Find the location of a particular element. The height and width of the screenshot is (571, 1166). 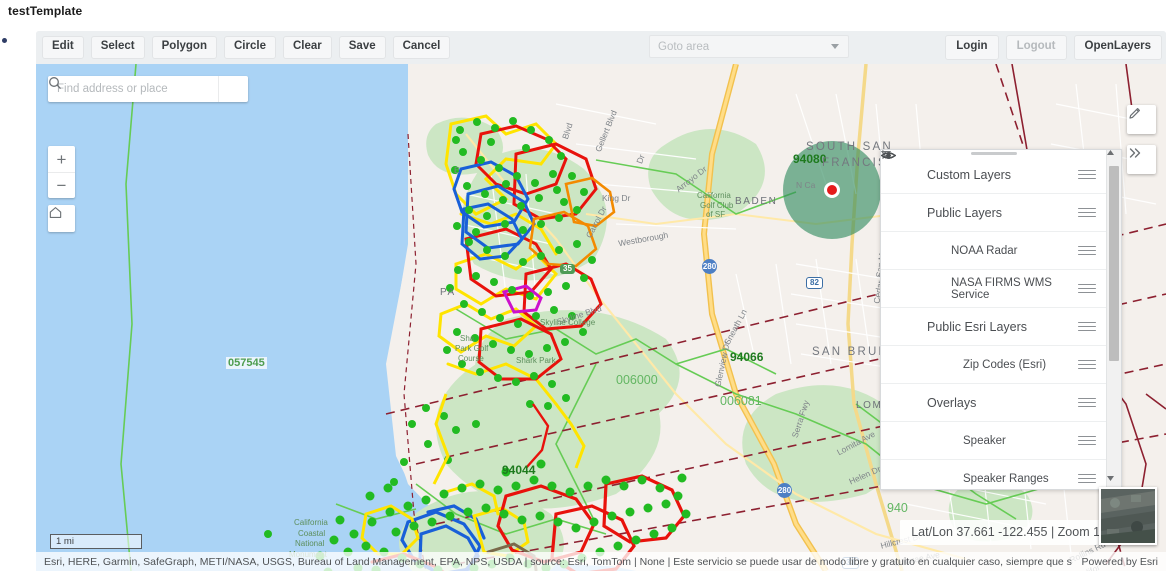

panel-expand-button is located at coordinates (1141, 159).